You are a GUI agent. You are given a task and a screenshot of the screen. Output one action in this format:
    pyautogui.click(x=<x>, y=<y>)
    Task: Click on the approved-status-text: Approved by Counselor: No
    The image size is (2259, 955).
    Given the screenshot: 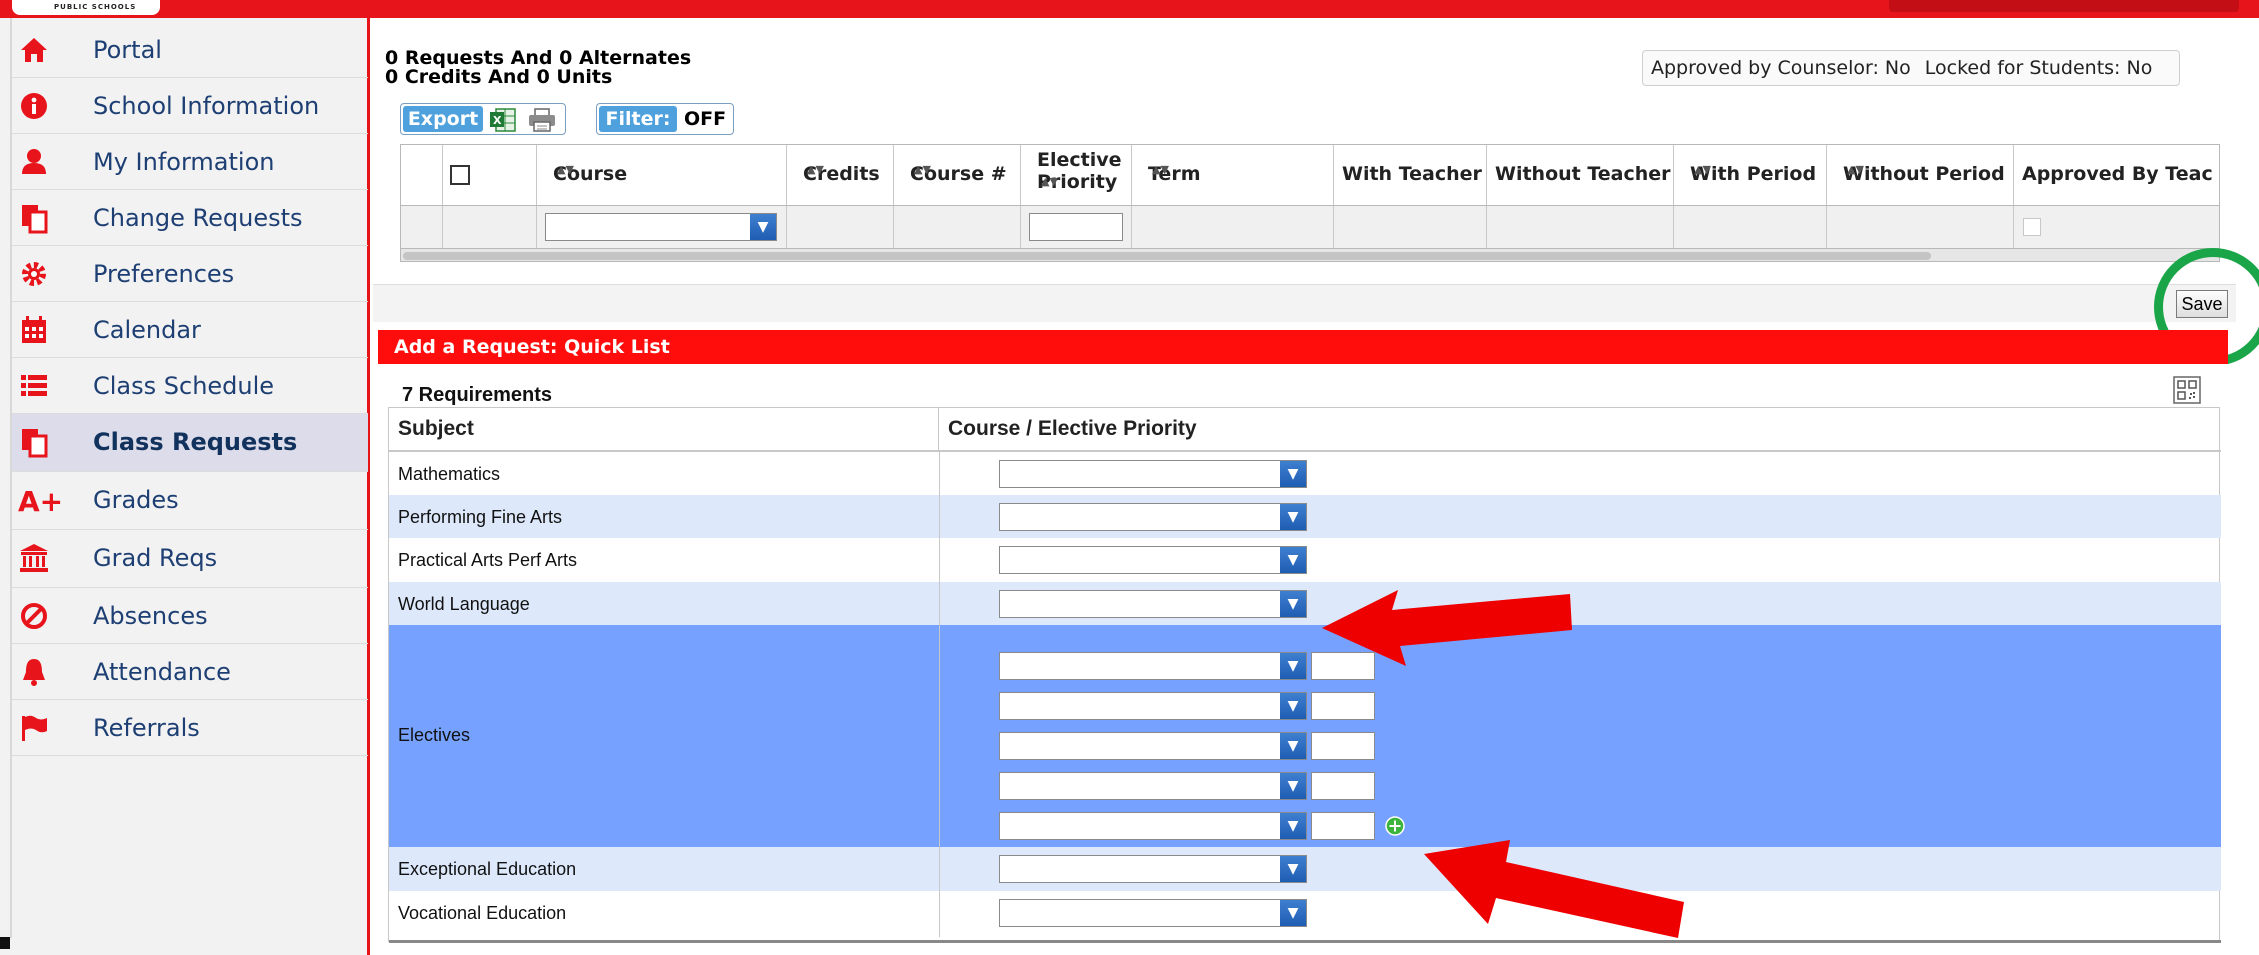 What is the action you would take?
    pyautogui.click(x=1781, y=68)
    